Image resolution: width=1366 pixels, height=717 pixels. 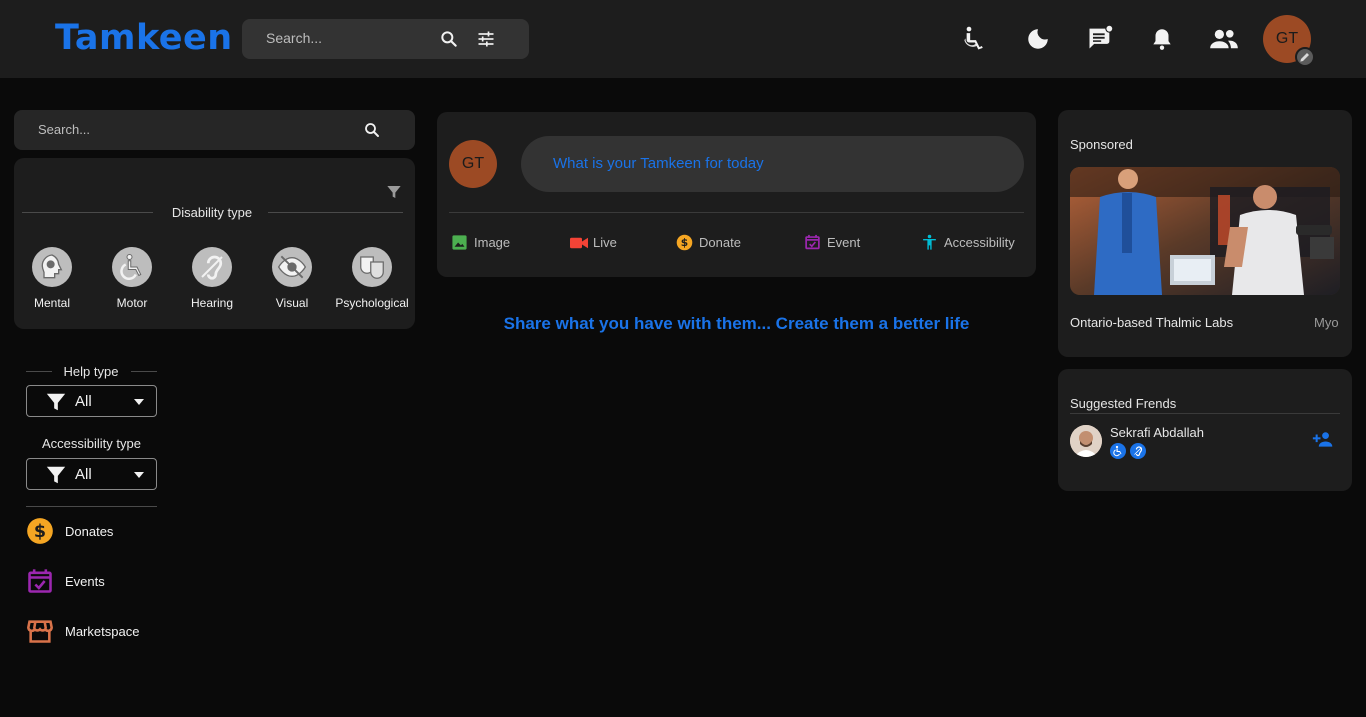 What do you see at coordinates (89, 531) in the screenshot?
I see `sidebar-item-label: Donates` at bounding box center [89, 531].